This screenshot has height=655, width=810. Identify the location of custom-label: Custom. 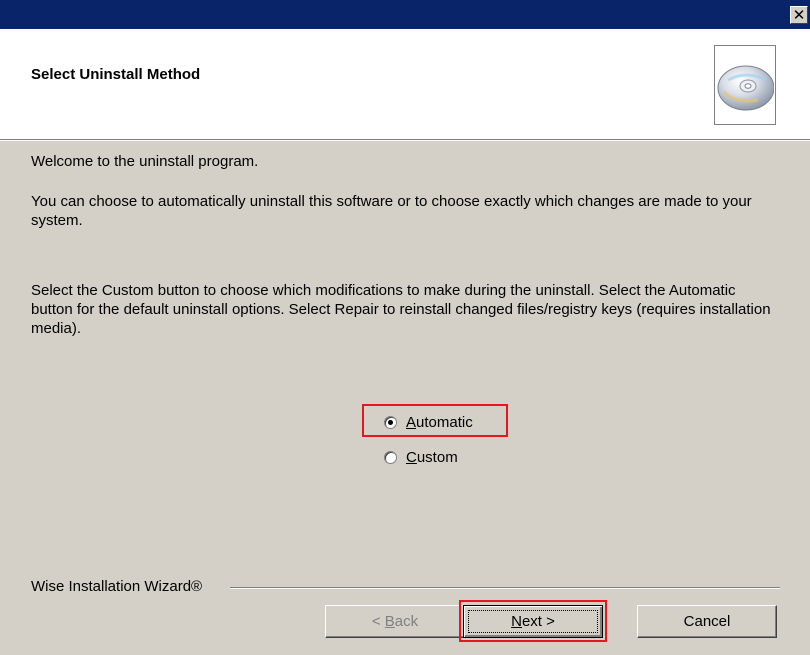
(432, 457).